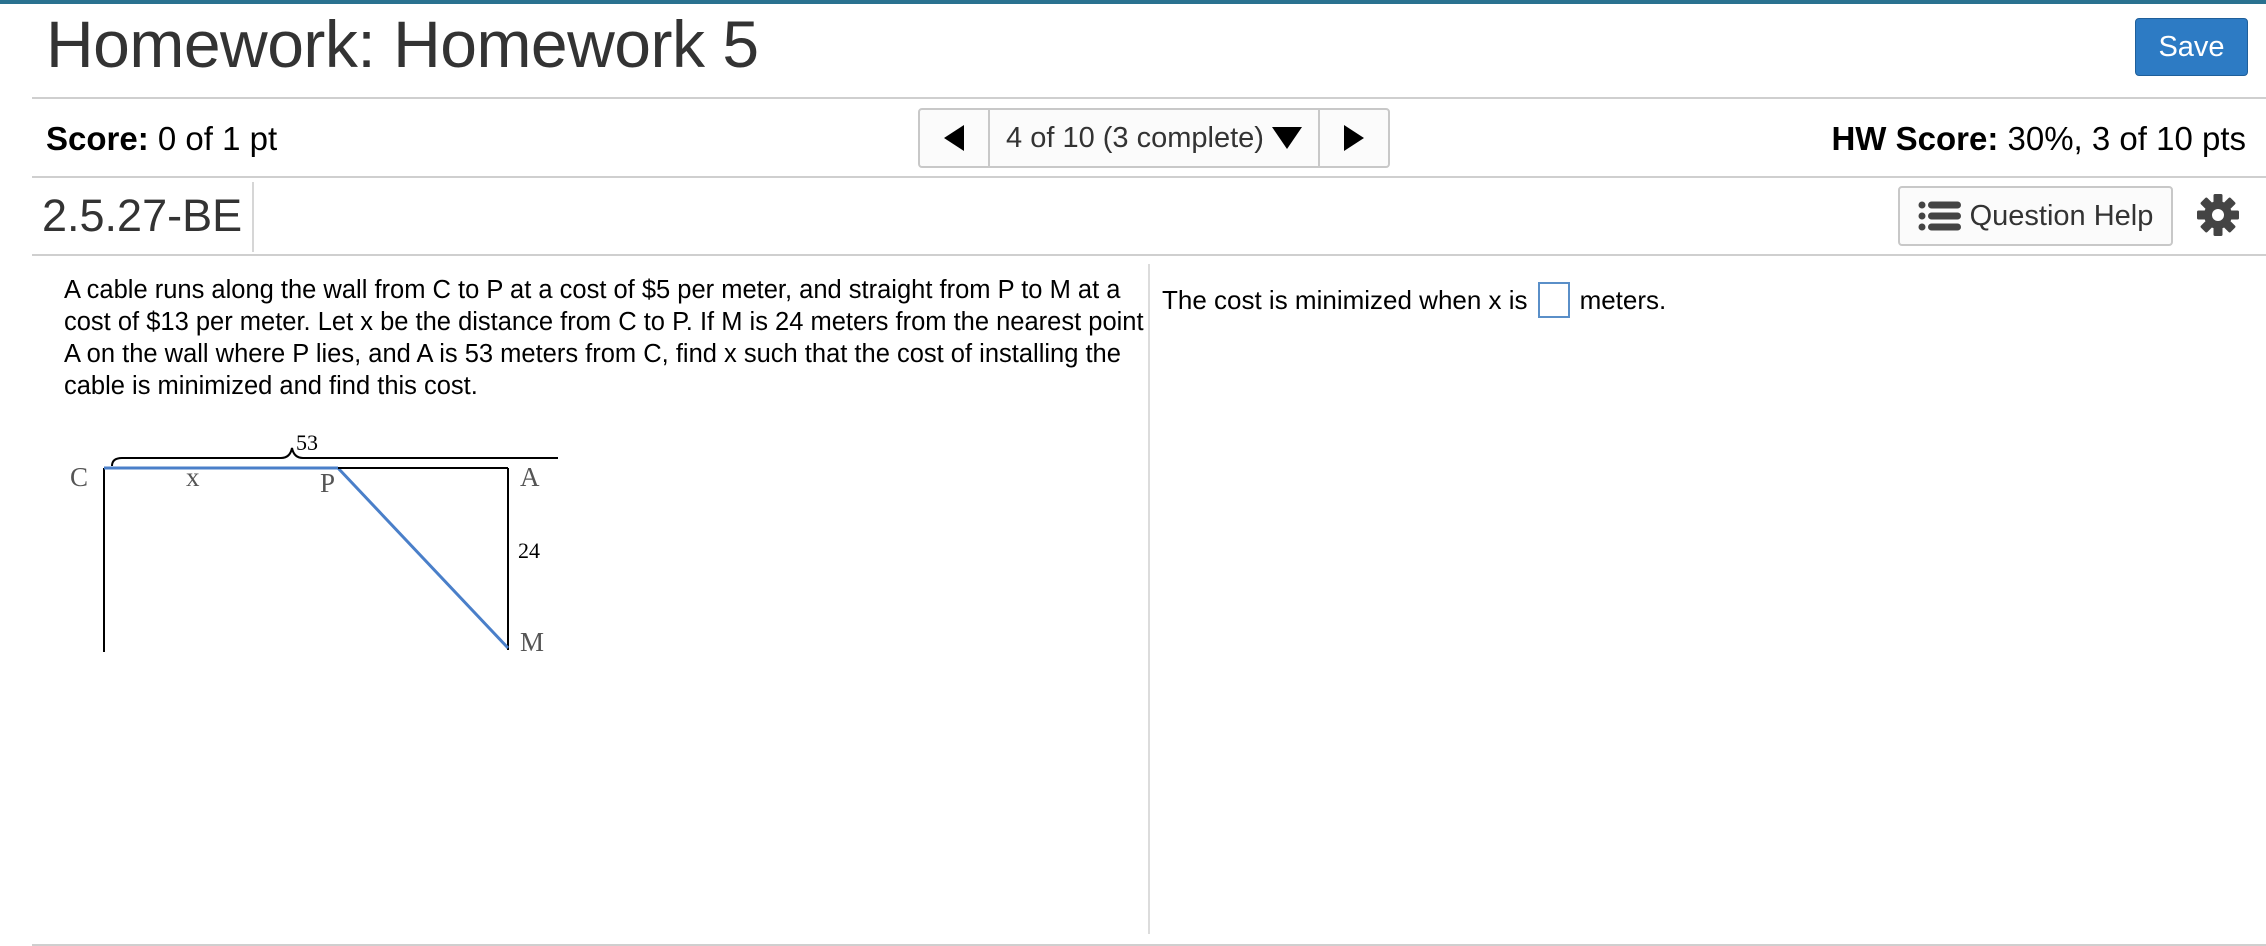 The image size is (2266, 946). Describe the element at coordinates (97, 138) in the screenshot. I see `score-label: Score:` at that location.